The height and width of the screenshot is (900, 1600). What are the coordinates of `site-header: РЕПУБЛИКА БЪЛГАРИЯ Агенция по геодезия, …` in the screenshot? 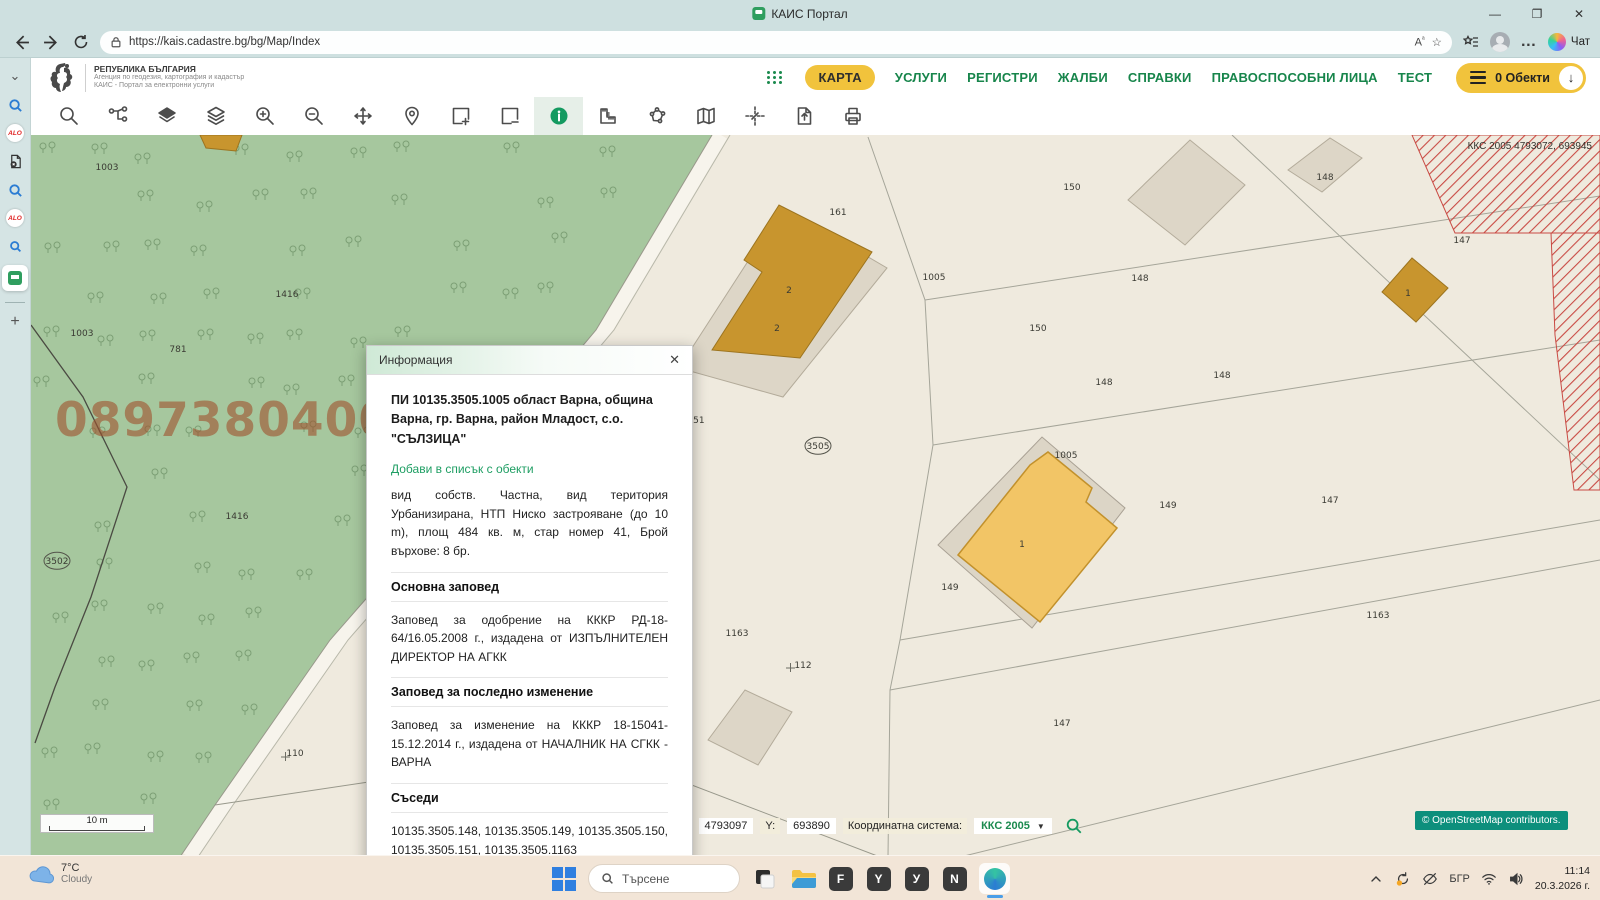 It's located at (815, 77).